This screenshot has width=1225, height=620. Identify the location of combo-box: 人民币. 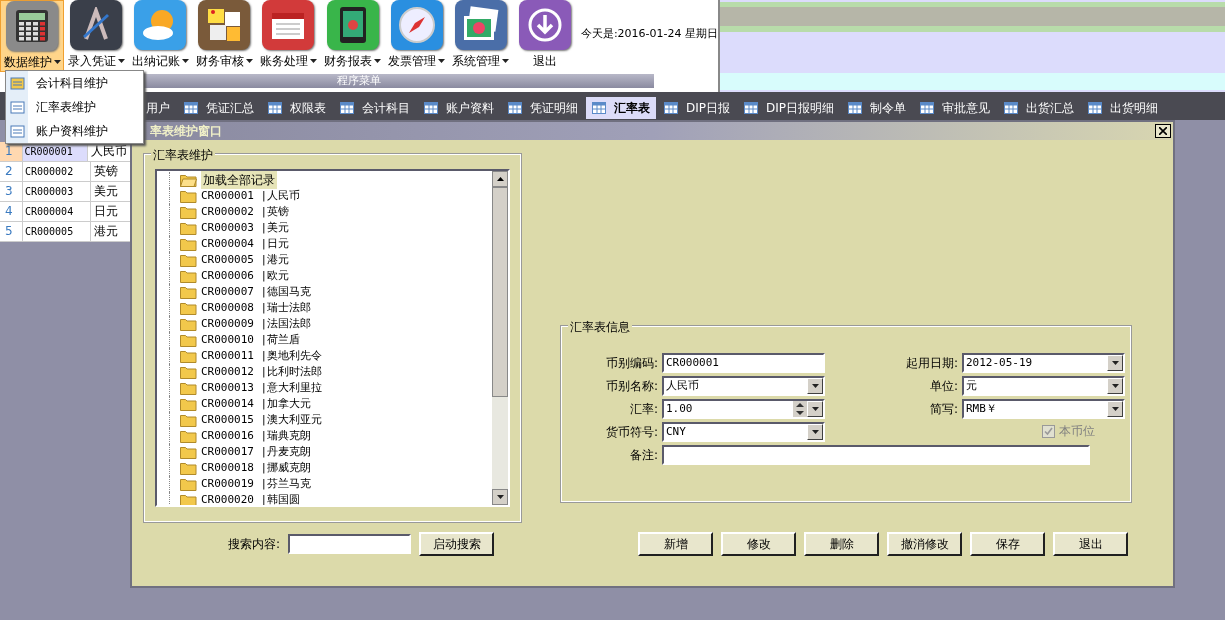
(743, 386).